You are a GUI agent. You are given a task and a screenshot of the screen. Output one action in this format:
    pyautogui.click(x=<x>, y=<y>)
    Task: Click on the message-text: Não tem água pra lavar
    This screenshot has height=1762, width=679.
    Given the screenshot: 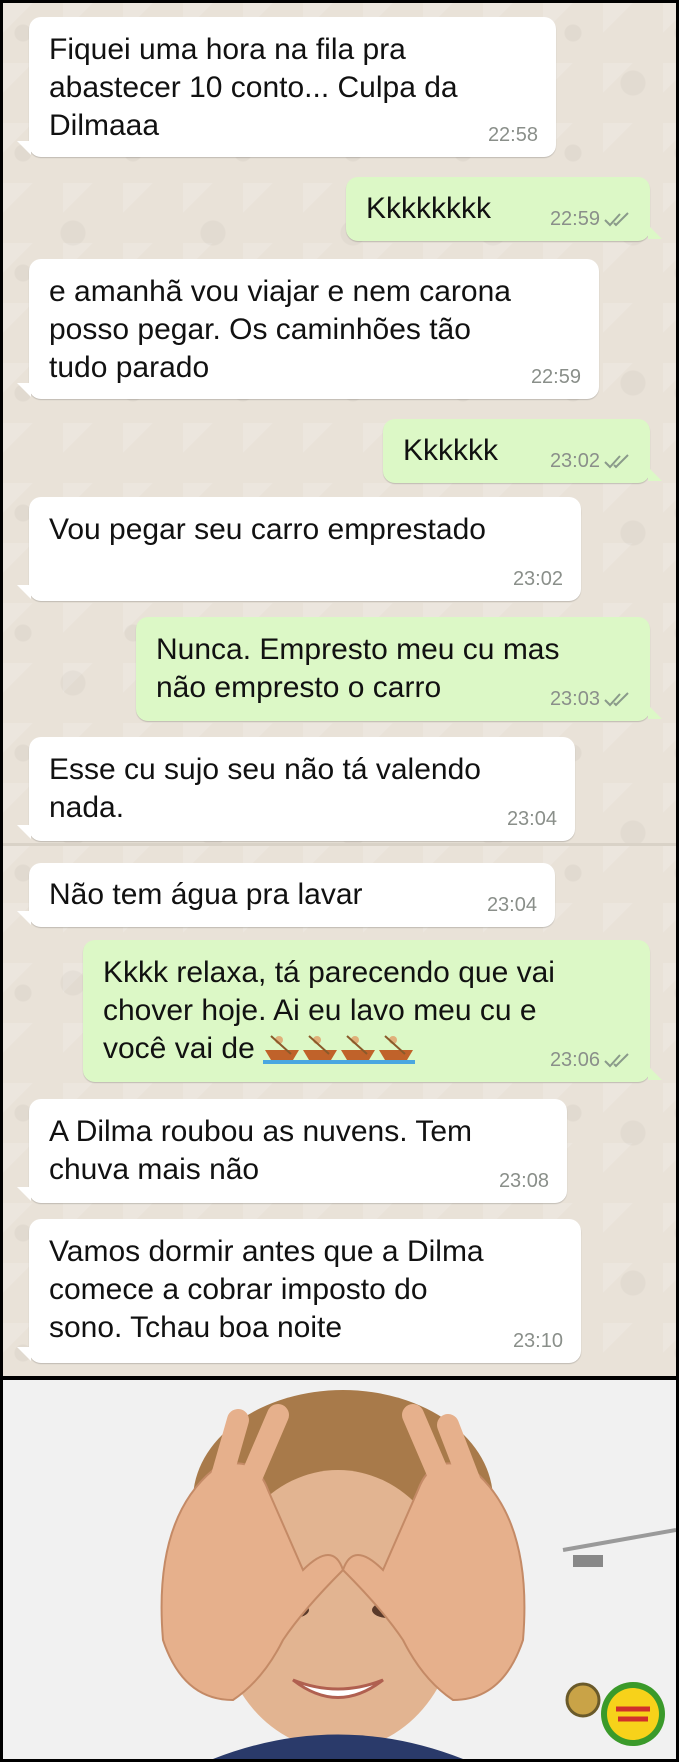 What is the action you would take?
    pyautogui.click(x=206, y=894)
    